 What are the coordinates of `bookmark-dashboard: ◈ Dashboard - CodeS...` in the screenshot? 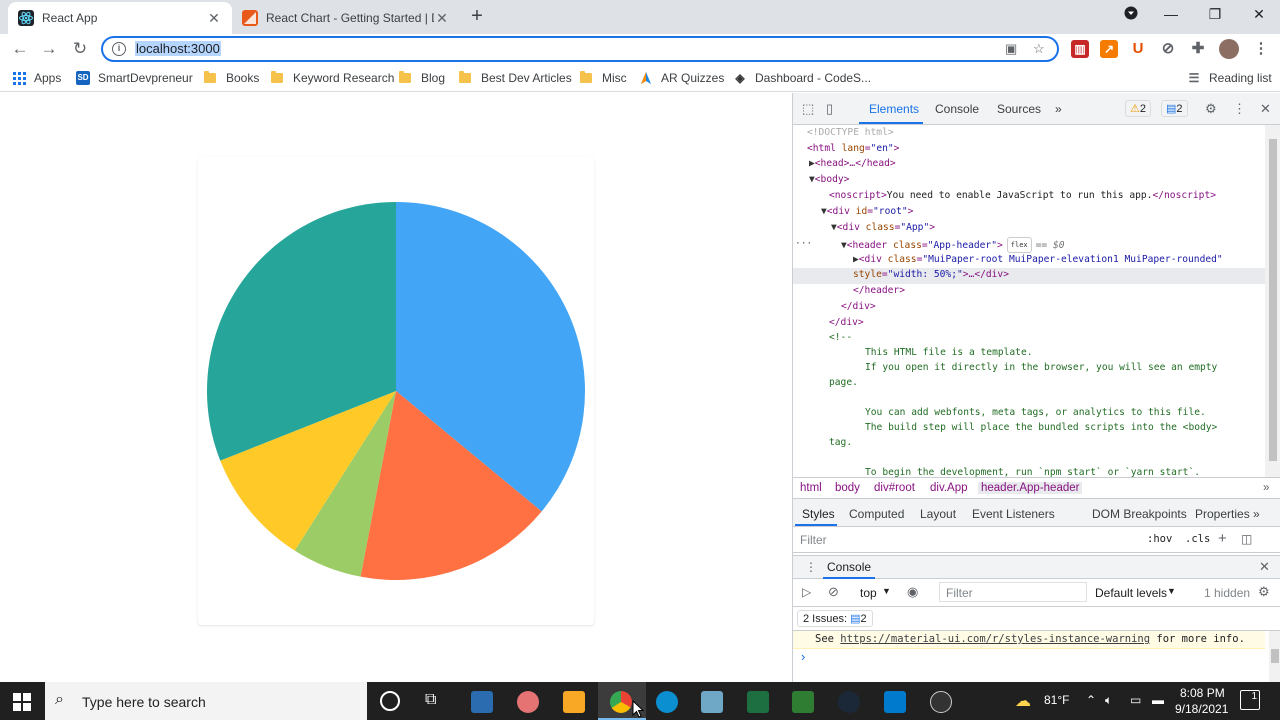 It's located at (802, 78).